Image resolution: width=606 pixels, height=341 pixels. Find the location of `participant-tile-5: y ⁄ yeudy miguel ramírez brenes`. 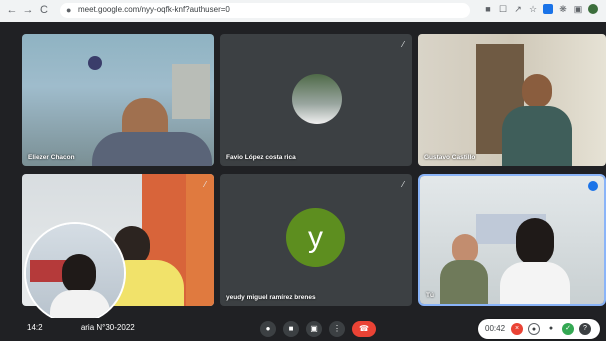

participant-tile-5: y ⁄ yeudy miguel ramírez brenes is located at coordinates (316, 240).